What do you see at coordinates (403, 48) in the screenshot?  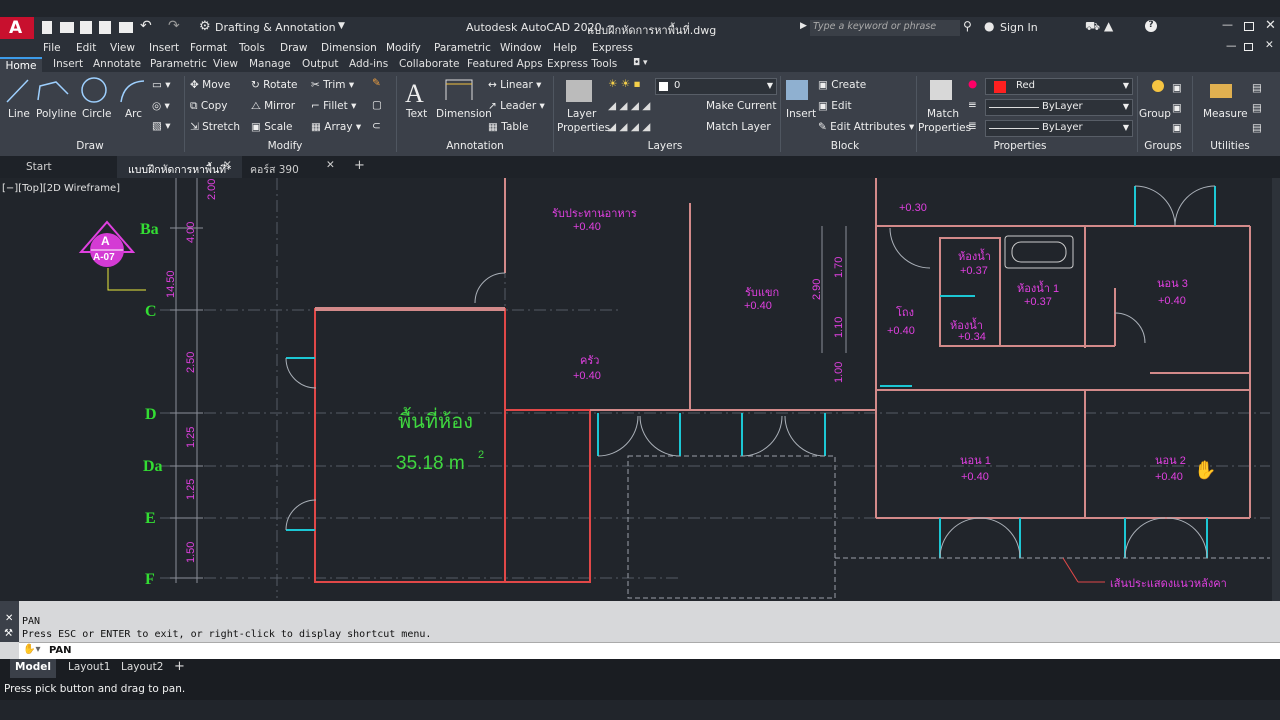 I see `menu-modify: Modify` at bounding box center [403, 48].